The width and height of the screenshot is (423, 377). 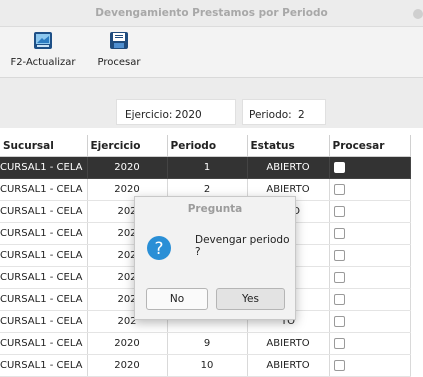 I want to click on window-title: Devengamiento Prestamos por Periodo, so click(x=211, y=13).